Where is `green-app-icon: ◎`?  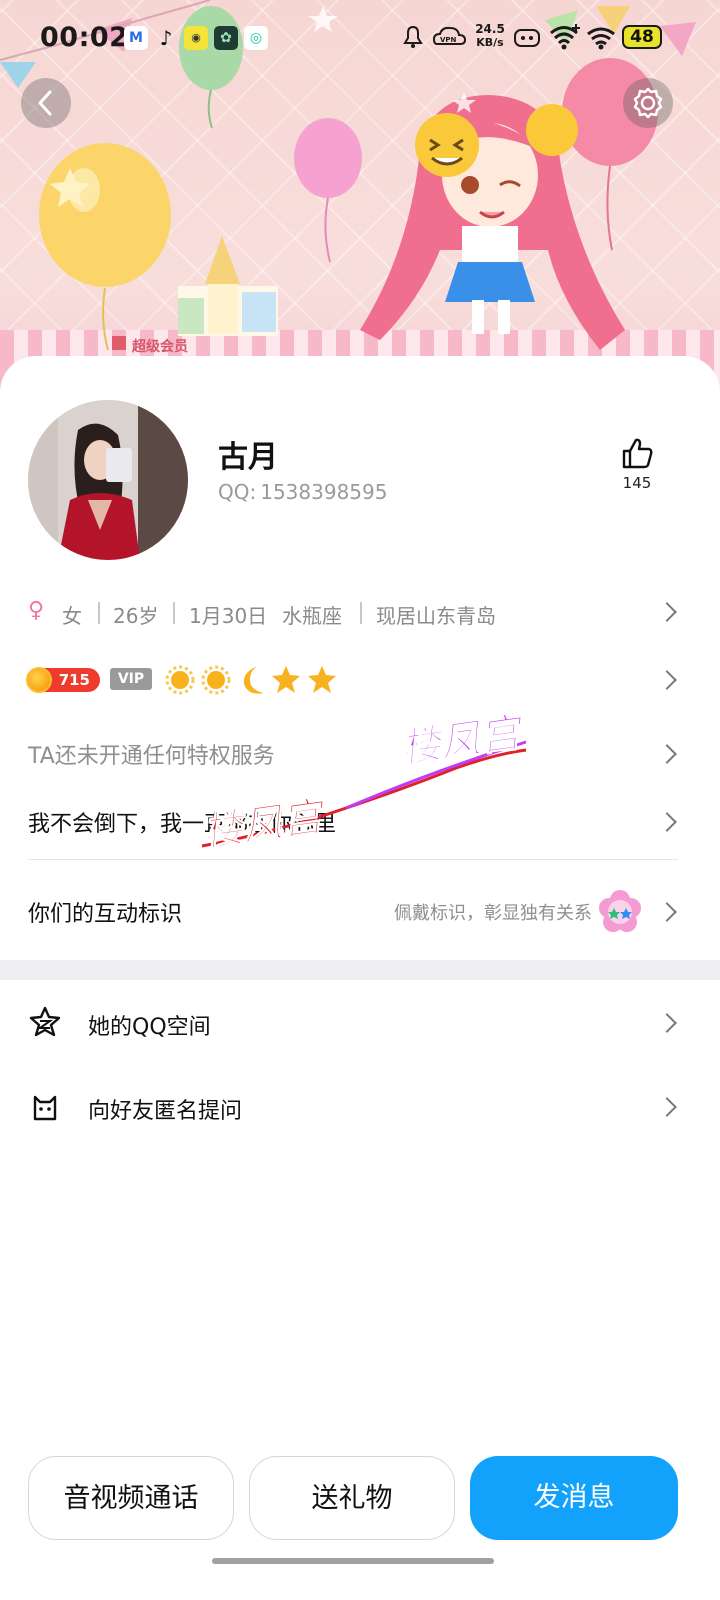
green-app-icon: ◎ is located at coordinates (256, 38).